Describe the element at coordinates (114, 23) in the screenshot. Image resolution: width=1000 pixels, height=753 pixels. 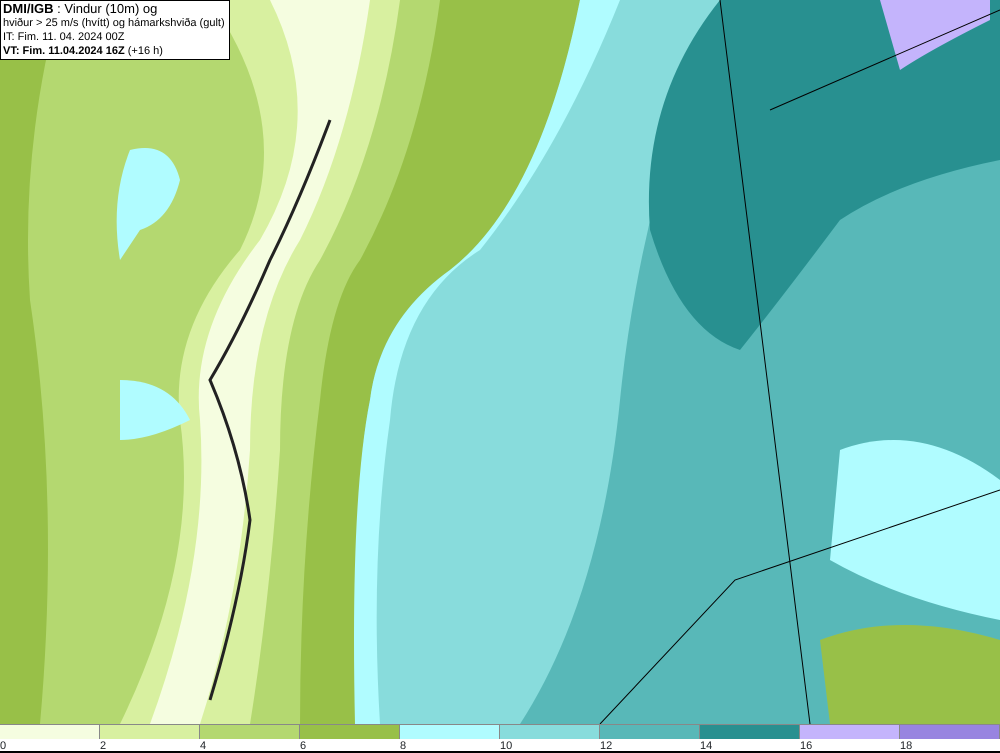
I see `info-text: hviður > 25 m/s (hvítt) og hámarkshviða (gult)` at that location.